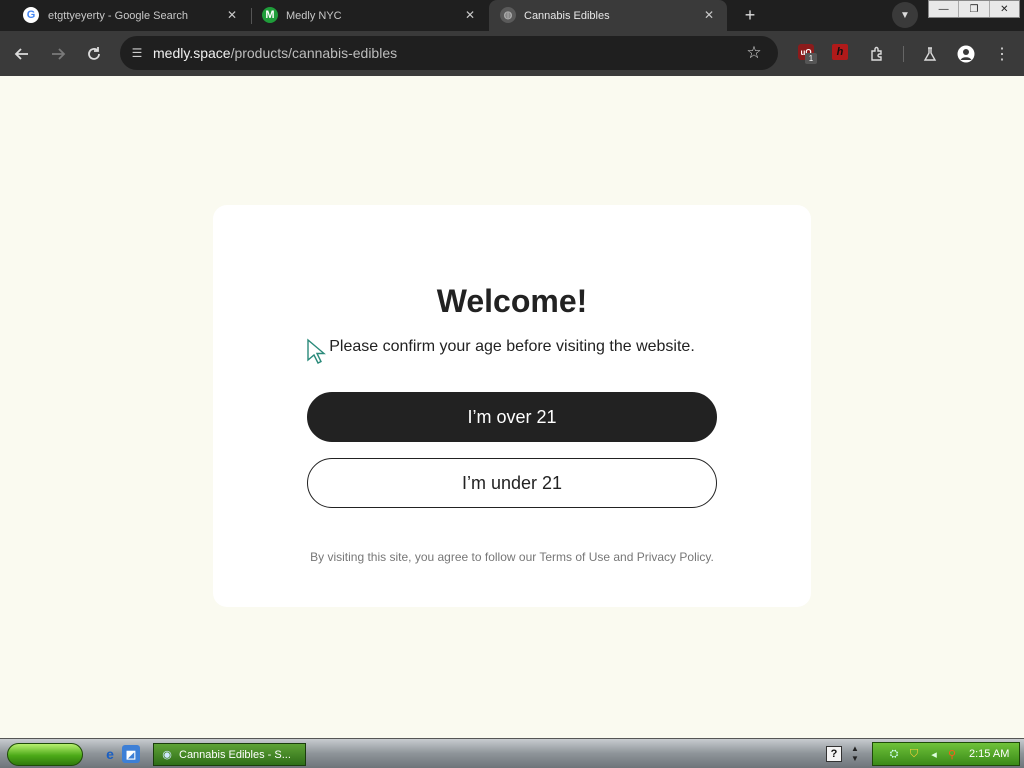 This screenshot has width=1024, height=768. Describe the element at coordinates (314, 53) in the screenshot. I see `url-path: /products/cannabis-edibles` at that location.